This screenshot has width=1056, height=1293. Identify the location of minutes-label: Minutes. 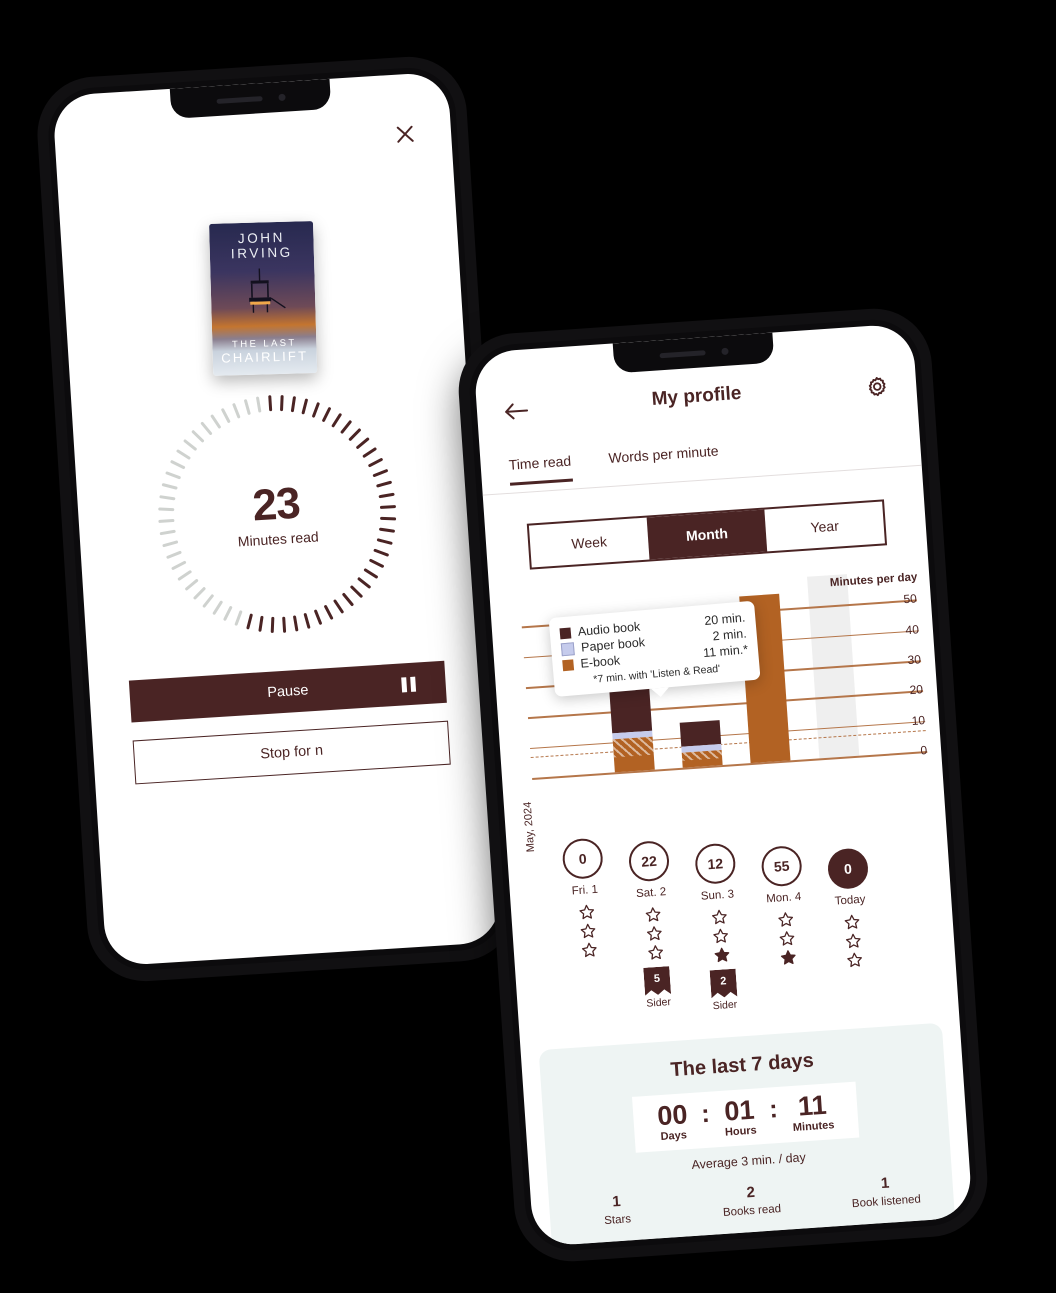
(813, 1127).